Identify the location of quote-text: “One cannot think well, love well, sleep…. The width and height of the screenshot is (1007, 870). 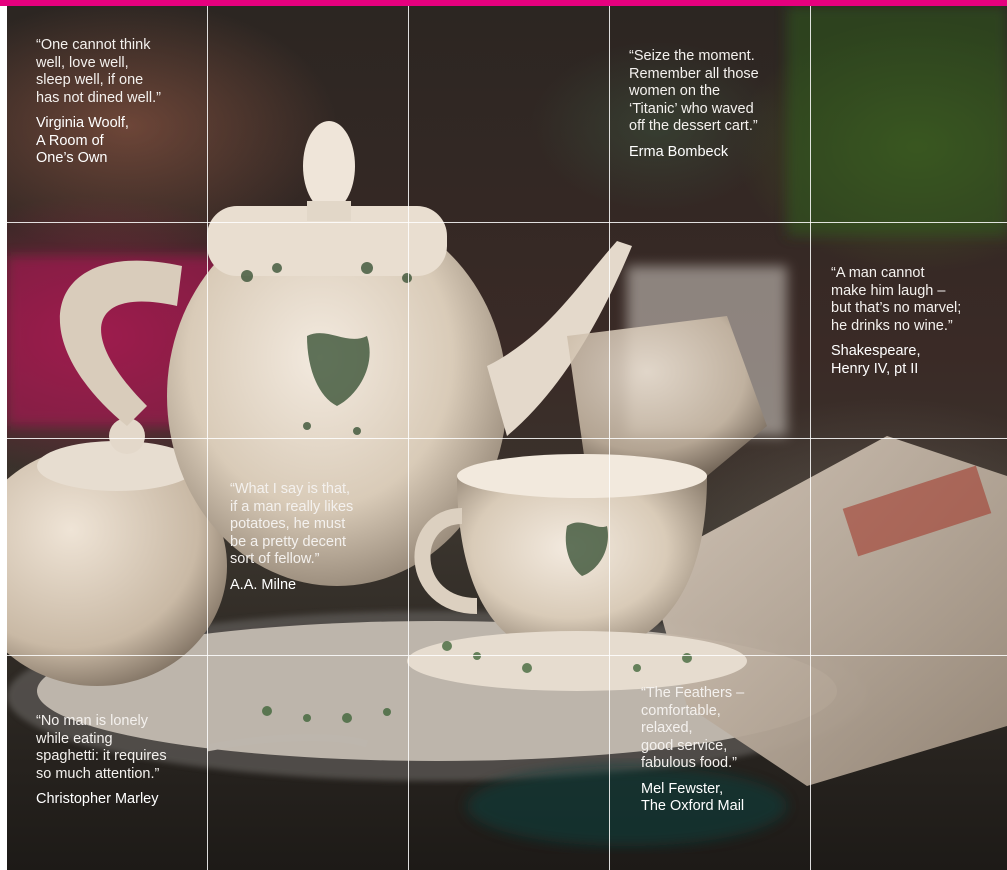
(98, 71).